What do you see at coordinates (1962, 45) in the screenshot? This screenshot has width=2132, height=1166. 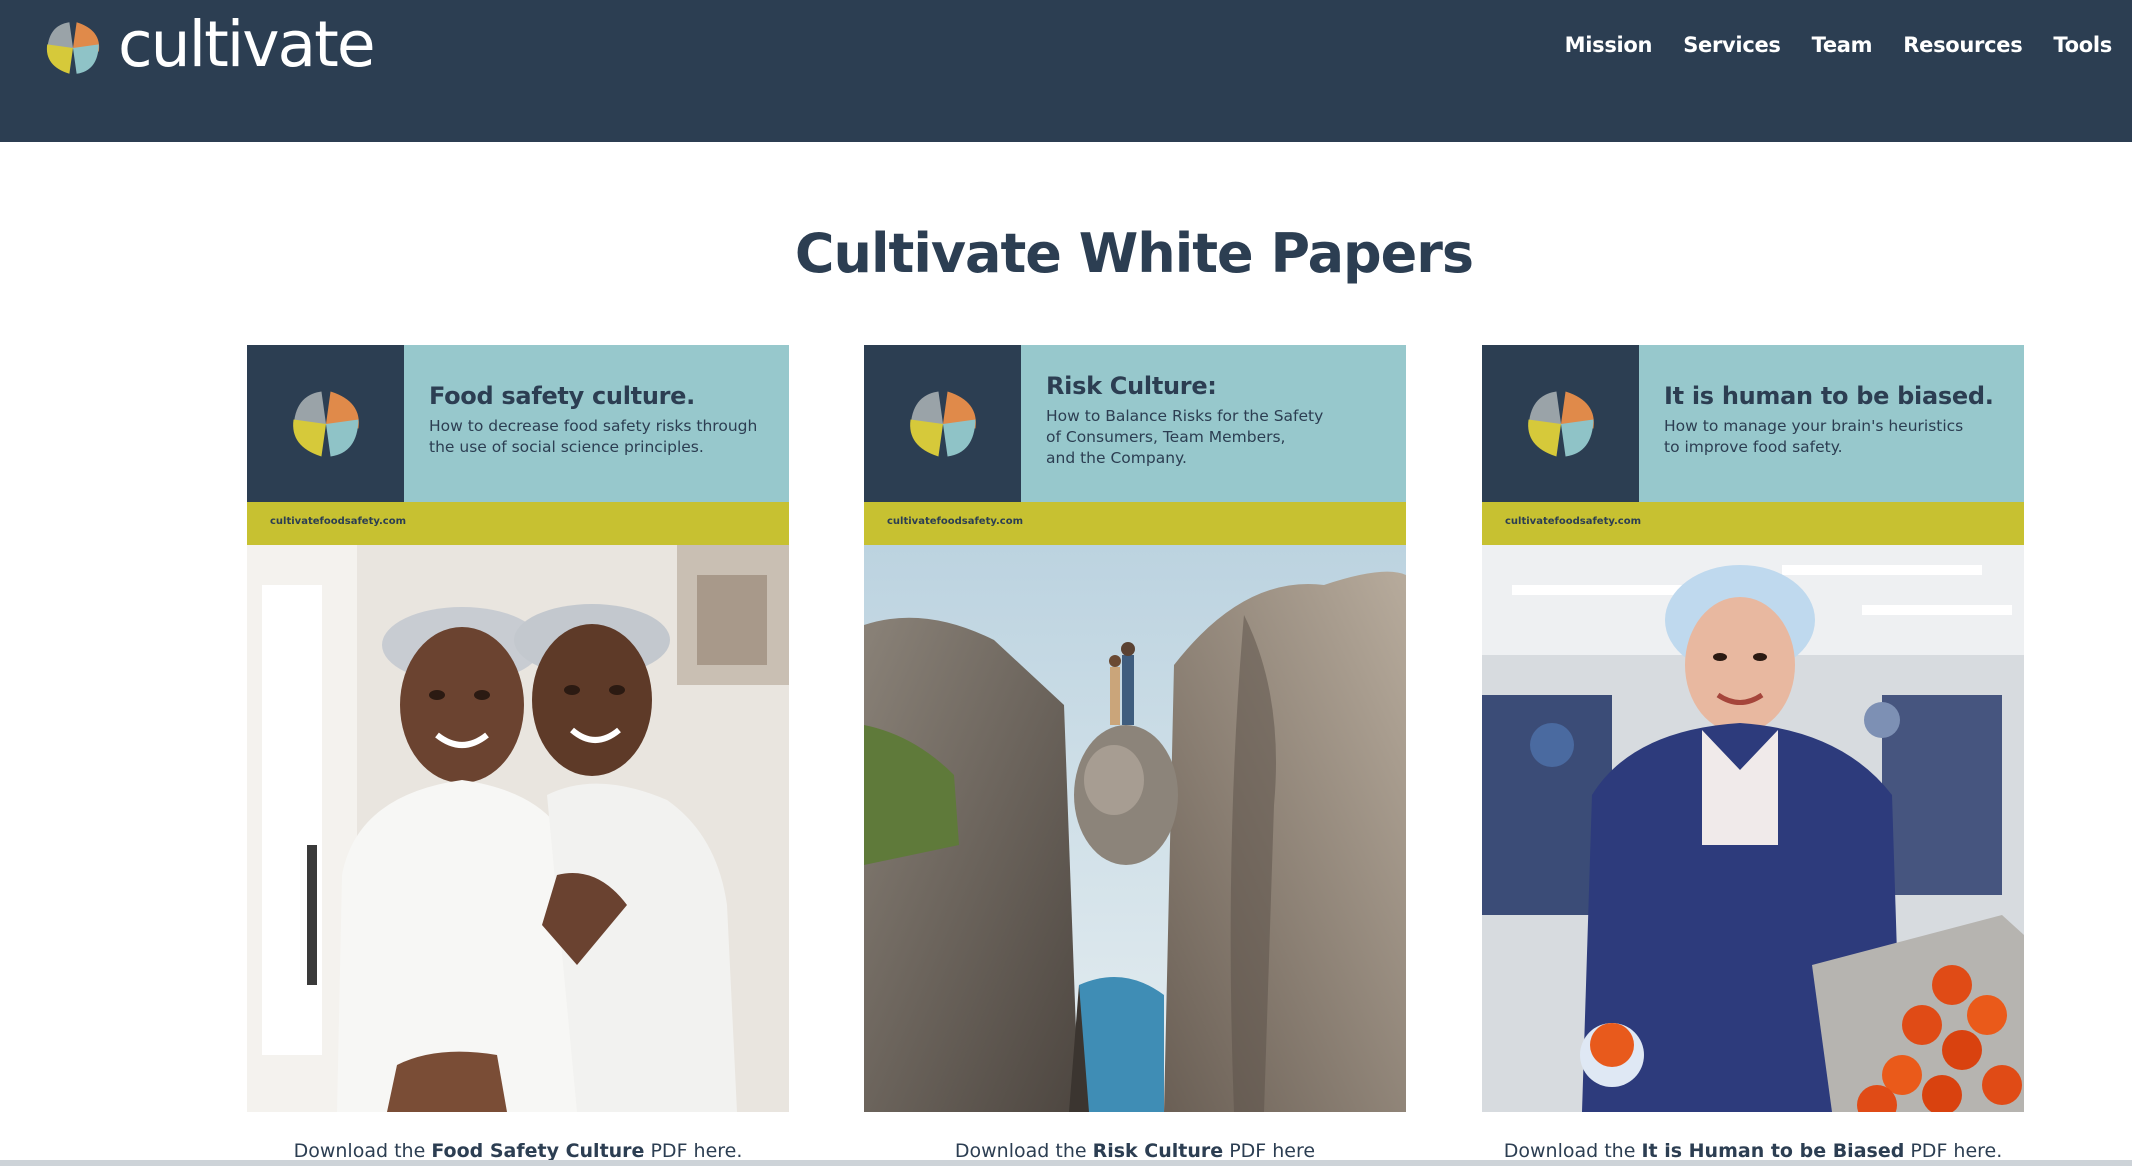 I see `nav-resources: Resources` at bounding box center [1962, 45].